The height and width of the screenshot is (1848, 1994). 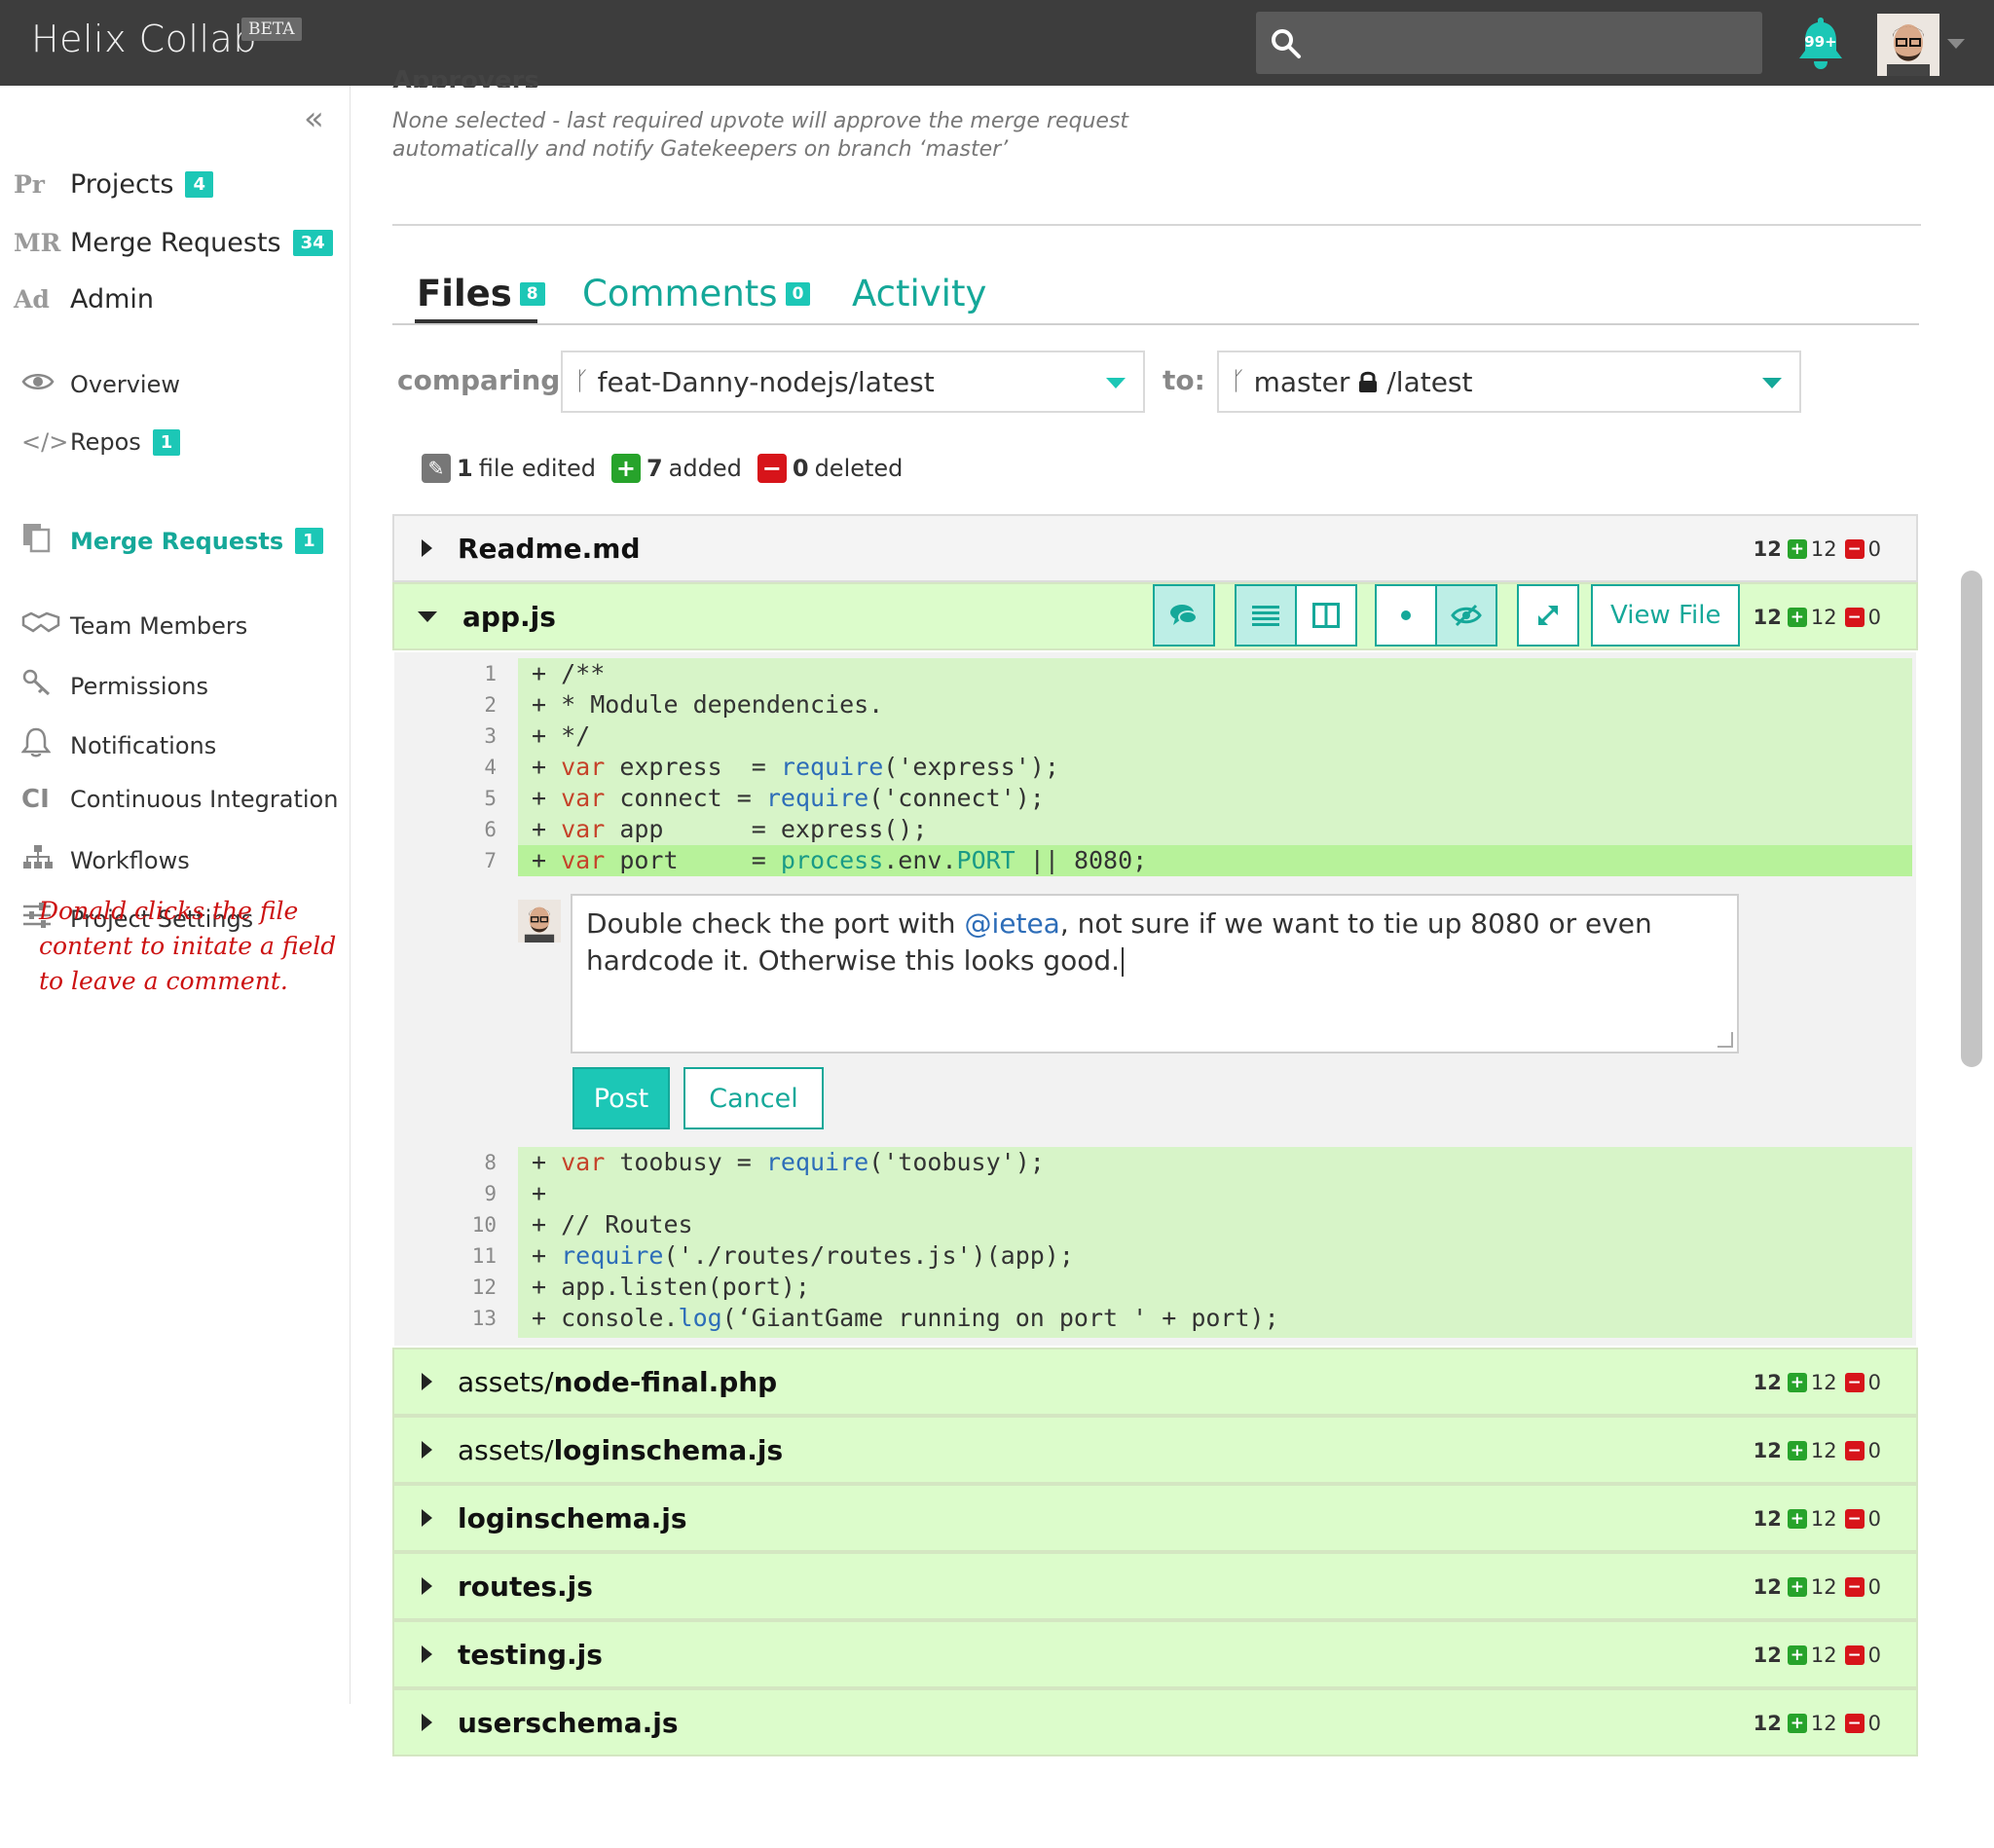 What do you see at coordinates (1971, 819) in the screenshot?
I see `vertical-scrollbar` at bounding box center [1971, 819].